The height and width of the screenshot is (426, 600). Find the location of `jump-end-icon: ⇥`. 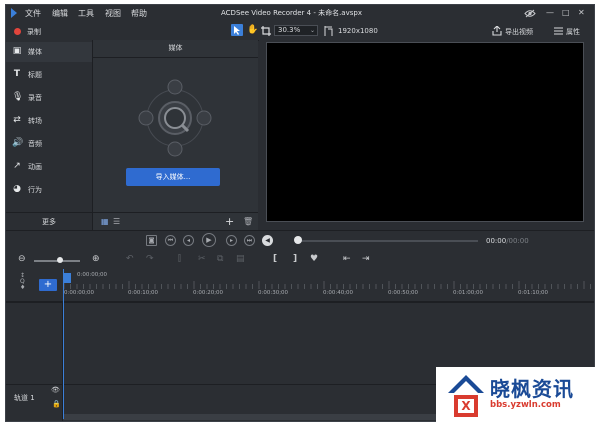

jump-end-icon: ⇥ is located at coordinates (366, 259).